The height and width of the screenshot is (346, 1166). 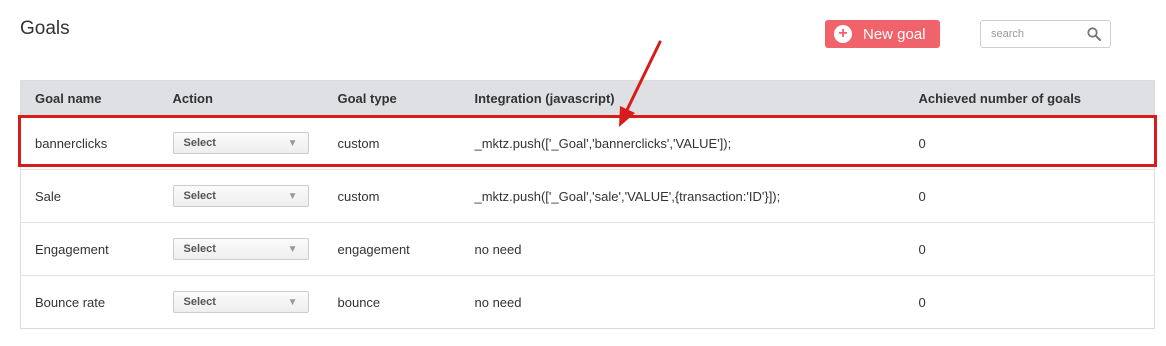 What do you see at coordinates (894, 34) in the screenshot?
I see `new-goal-label: New goal` at bounding box center [894, 34].